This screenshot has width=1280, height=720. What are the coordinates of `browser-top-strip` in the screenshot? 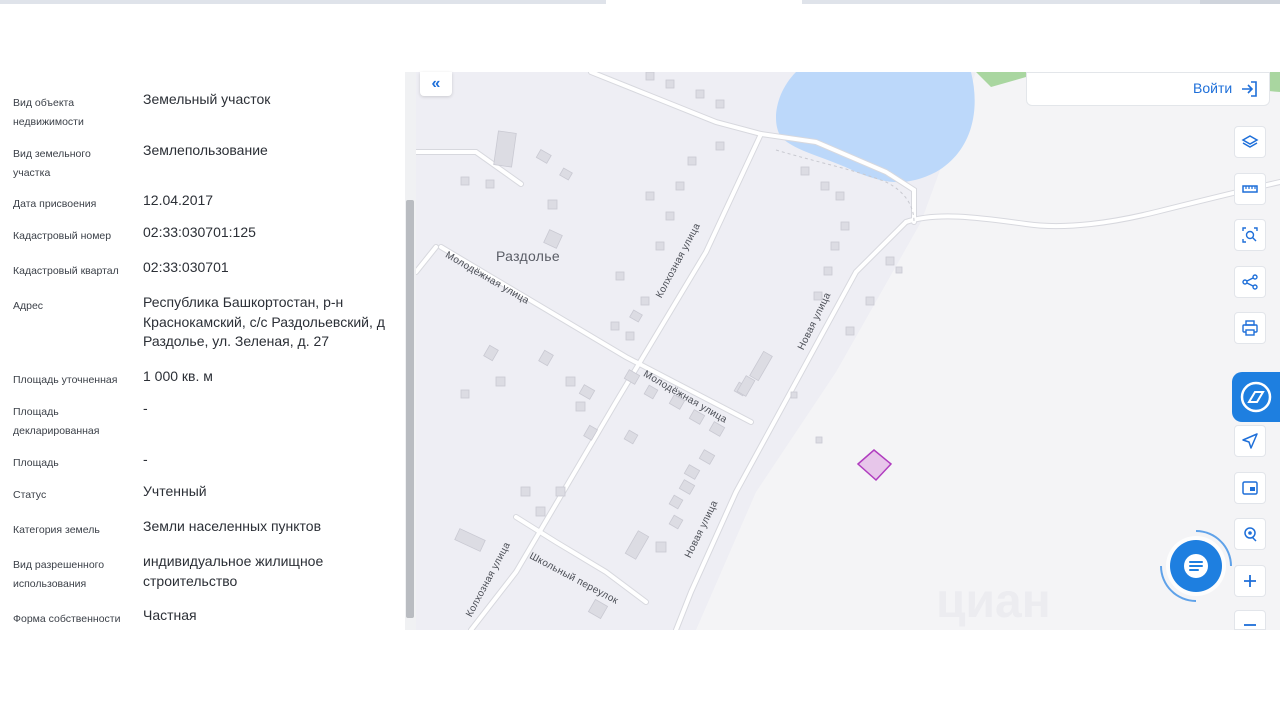 It's located at (640, 2).